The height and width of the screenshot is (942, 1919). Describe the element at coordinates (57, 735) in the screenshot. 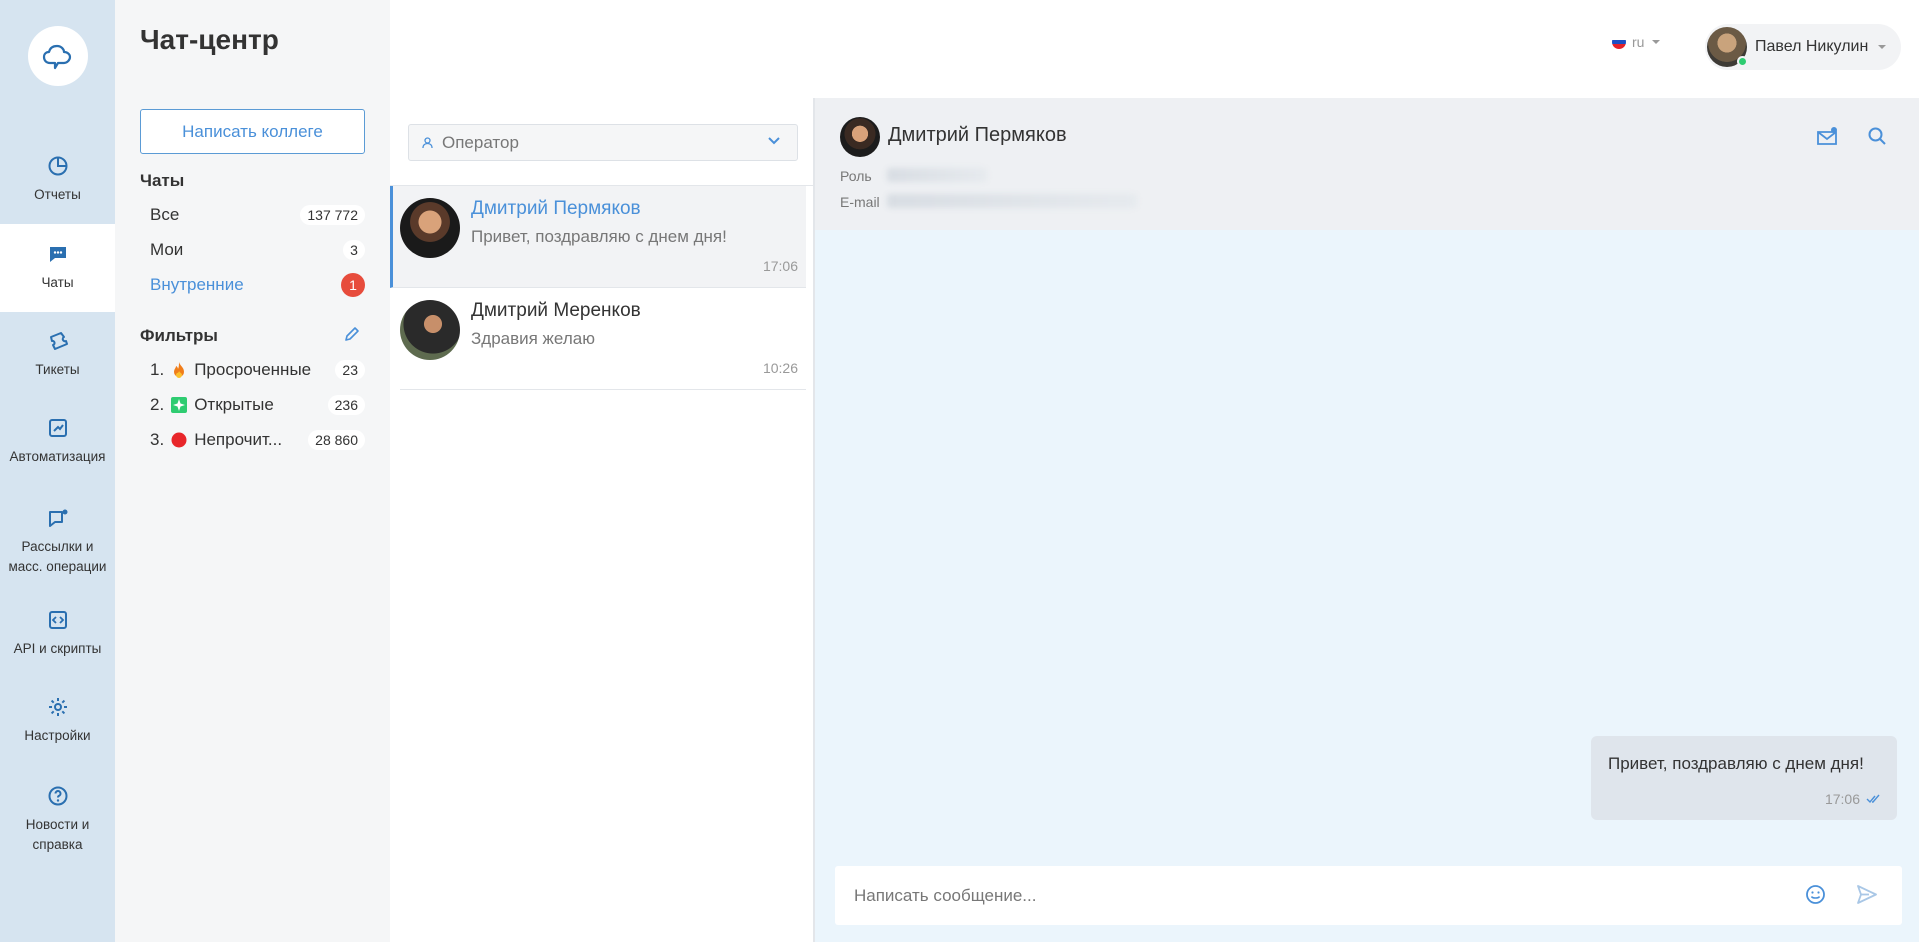

I see `nav-settings-label: Настройки` at that location.